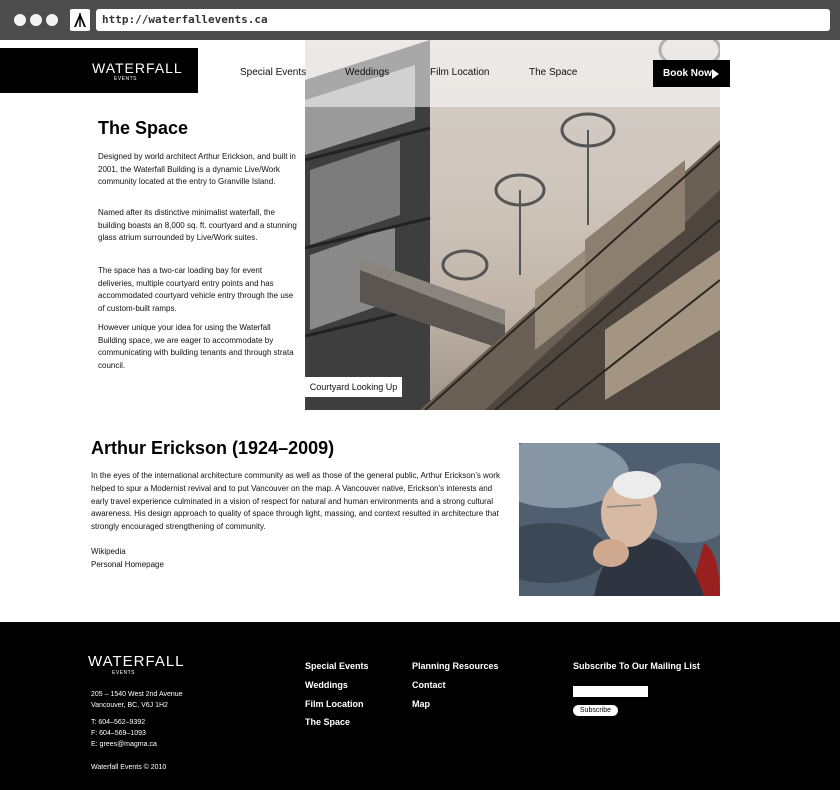 The image size is (840, 790). Describe the element at coordinates (129, 705) in the screenshot. I see `address-line-2: Vancouver, BC, V6J 1H2` at that location.